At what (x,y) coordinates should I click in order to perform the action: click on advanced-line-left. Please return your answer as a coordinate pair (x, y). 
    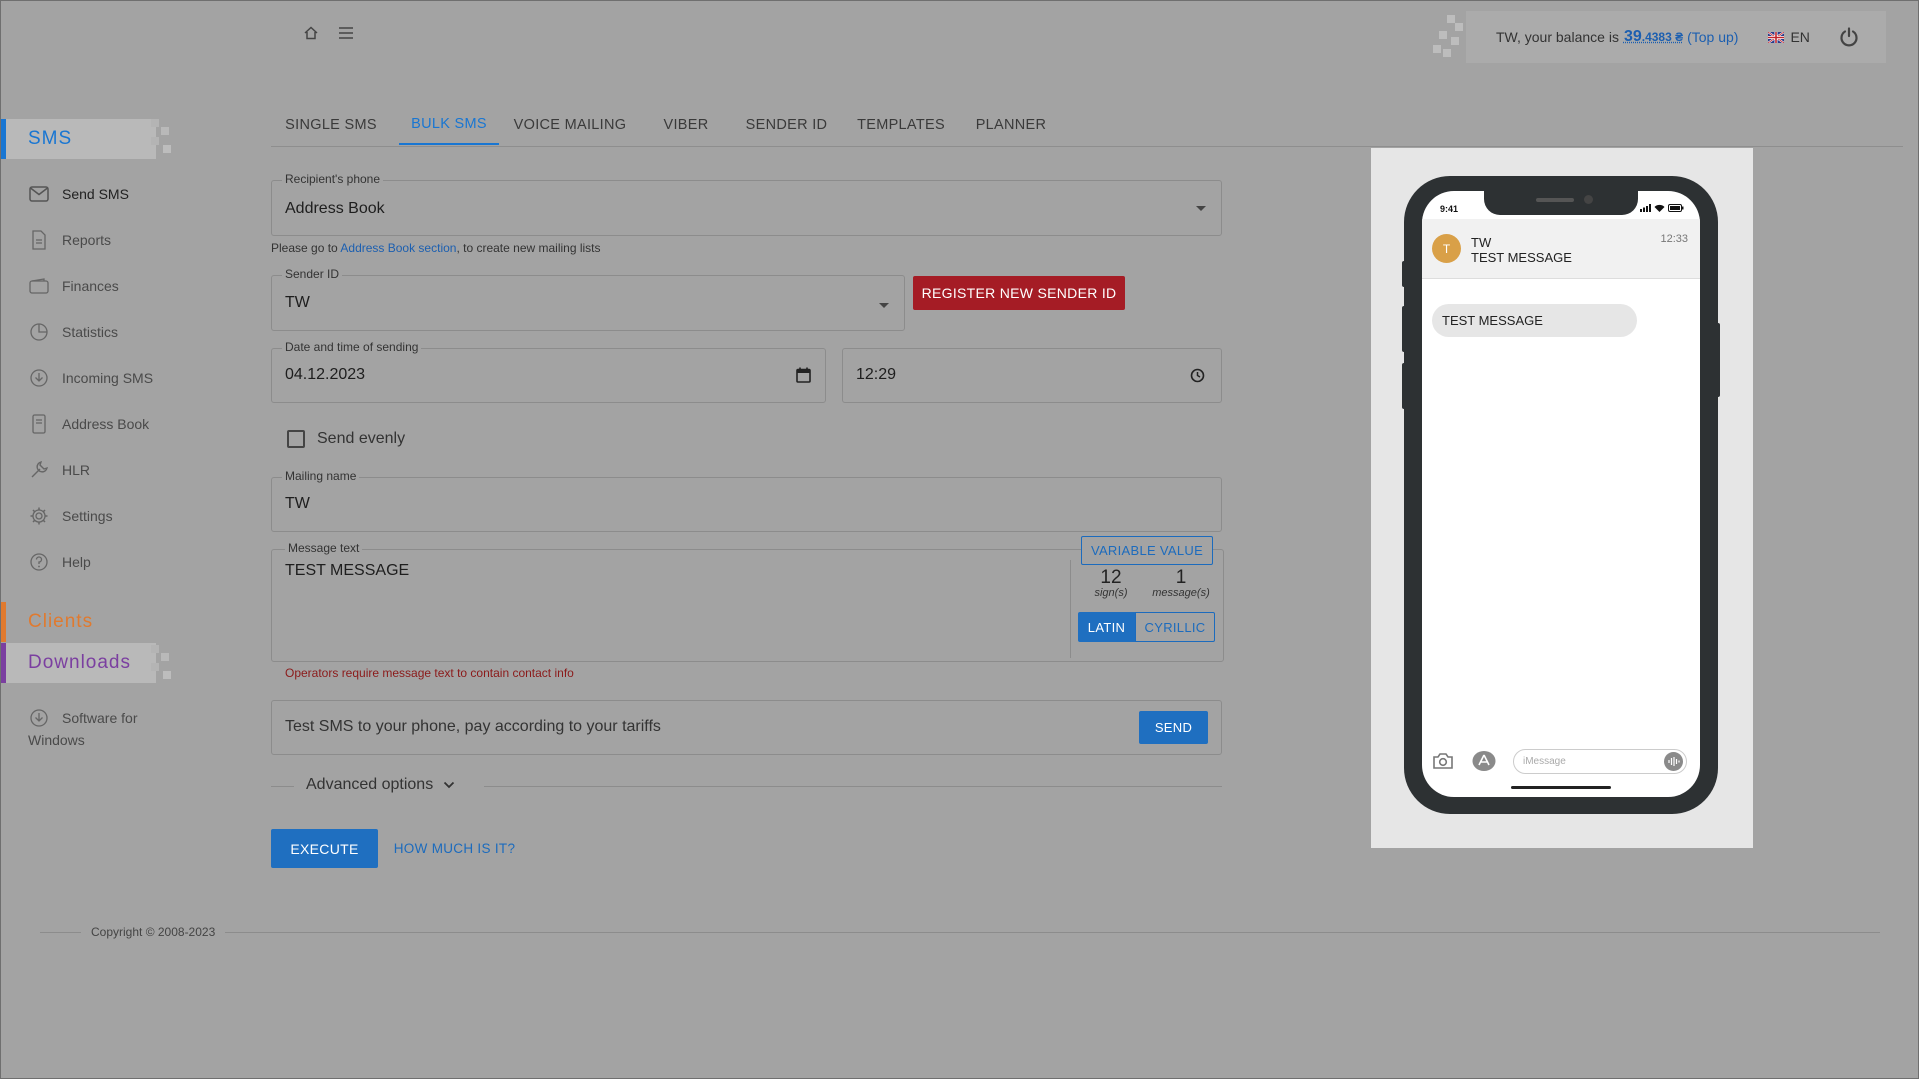
    Looking at the image, I should click on (282, 786).